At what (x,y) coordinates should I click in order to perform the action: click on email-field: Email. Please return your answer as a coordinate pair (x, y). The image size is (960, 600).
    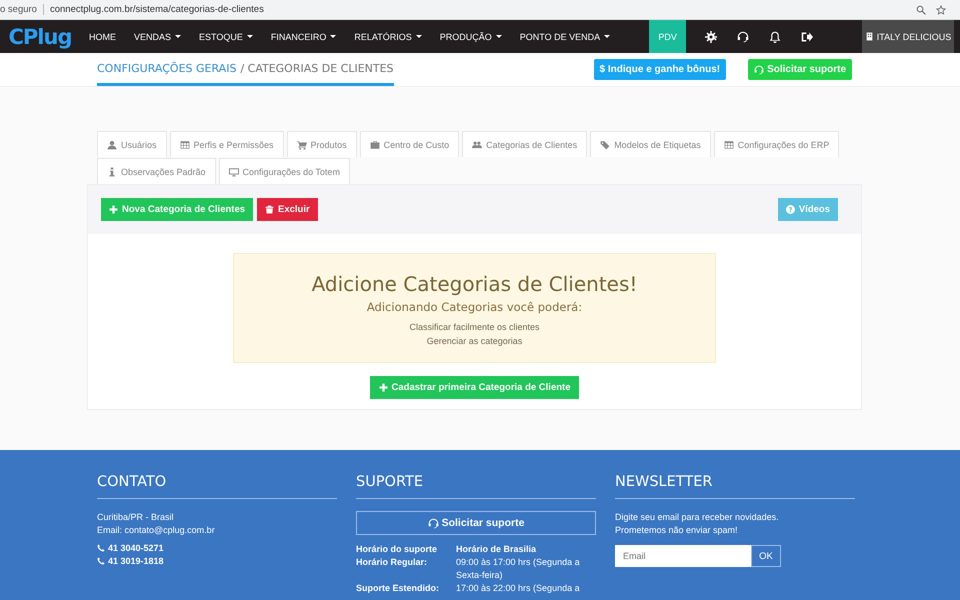
    Looking at the image, I should click on (683, 556).